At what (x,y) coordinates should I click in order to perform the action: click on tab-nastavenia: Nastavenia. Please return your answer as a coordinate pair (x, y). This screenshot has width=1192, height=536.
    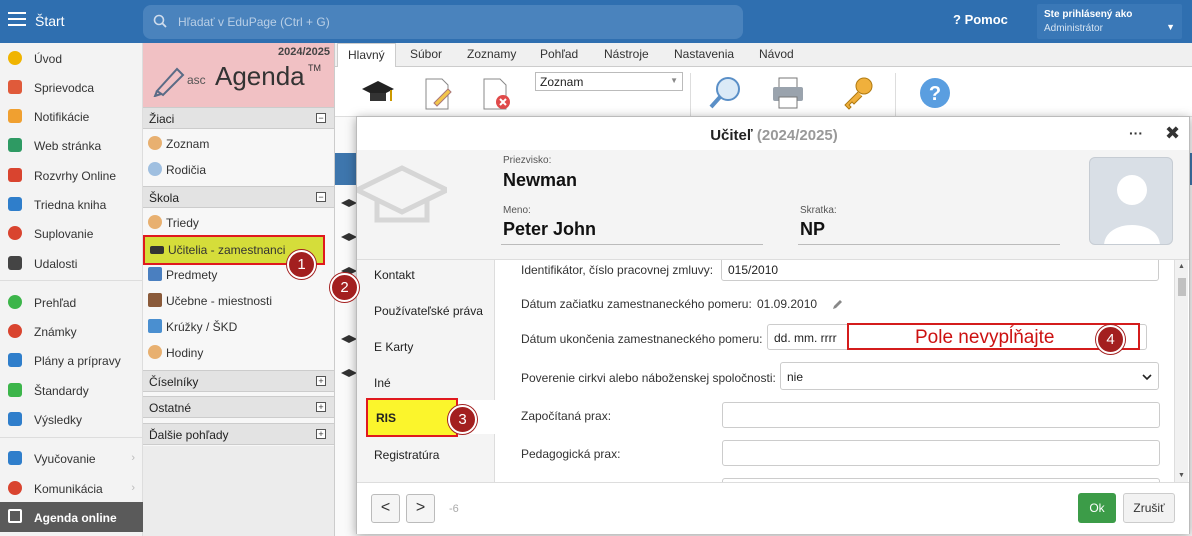
    Looking at the image, I should click on (704, 54).